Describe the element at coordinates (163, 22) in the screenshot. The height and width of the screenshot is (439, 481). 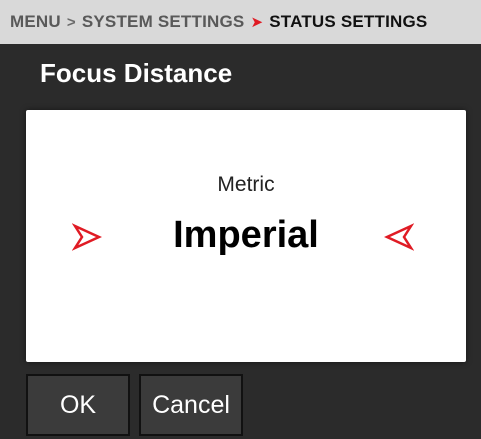
I see `breadcrumb-item-system-settings: SYSTEM SETTINGS` at that location.